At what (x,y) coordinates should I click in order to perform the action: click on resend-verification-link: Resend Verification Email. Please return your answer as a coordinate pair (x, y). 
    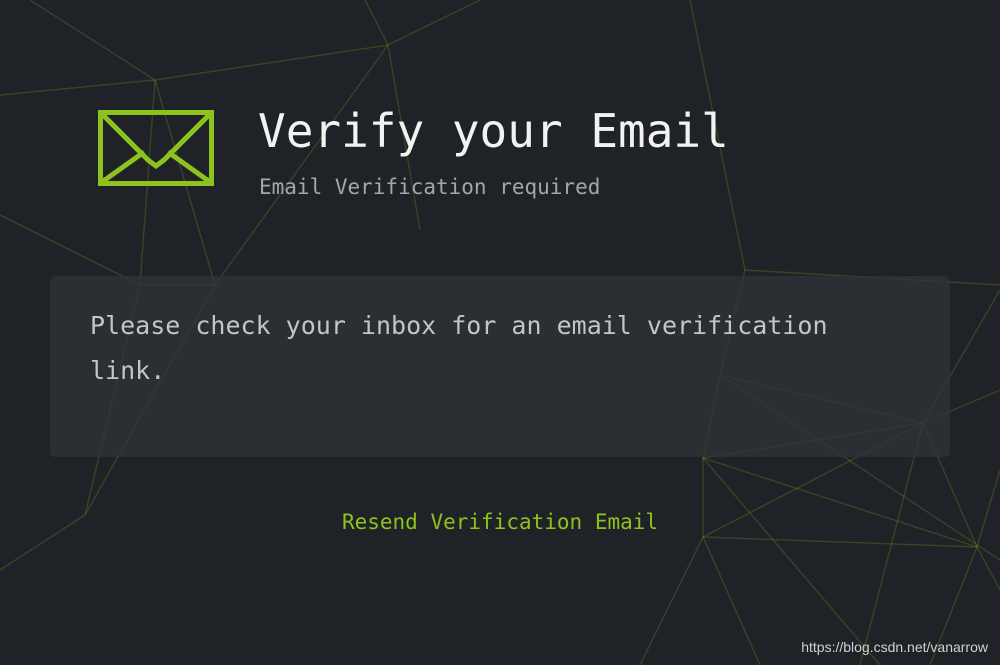
    Looking at the image, I should click on (500, 522).